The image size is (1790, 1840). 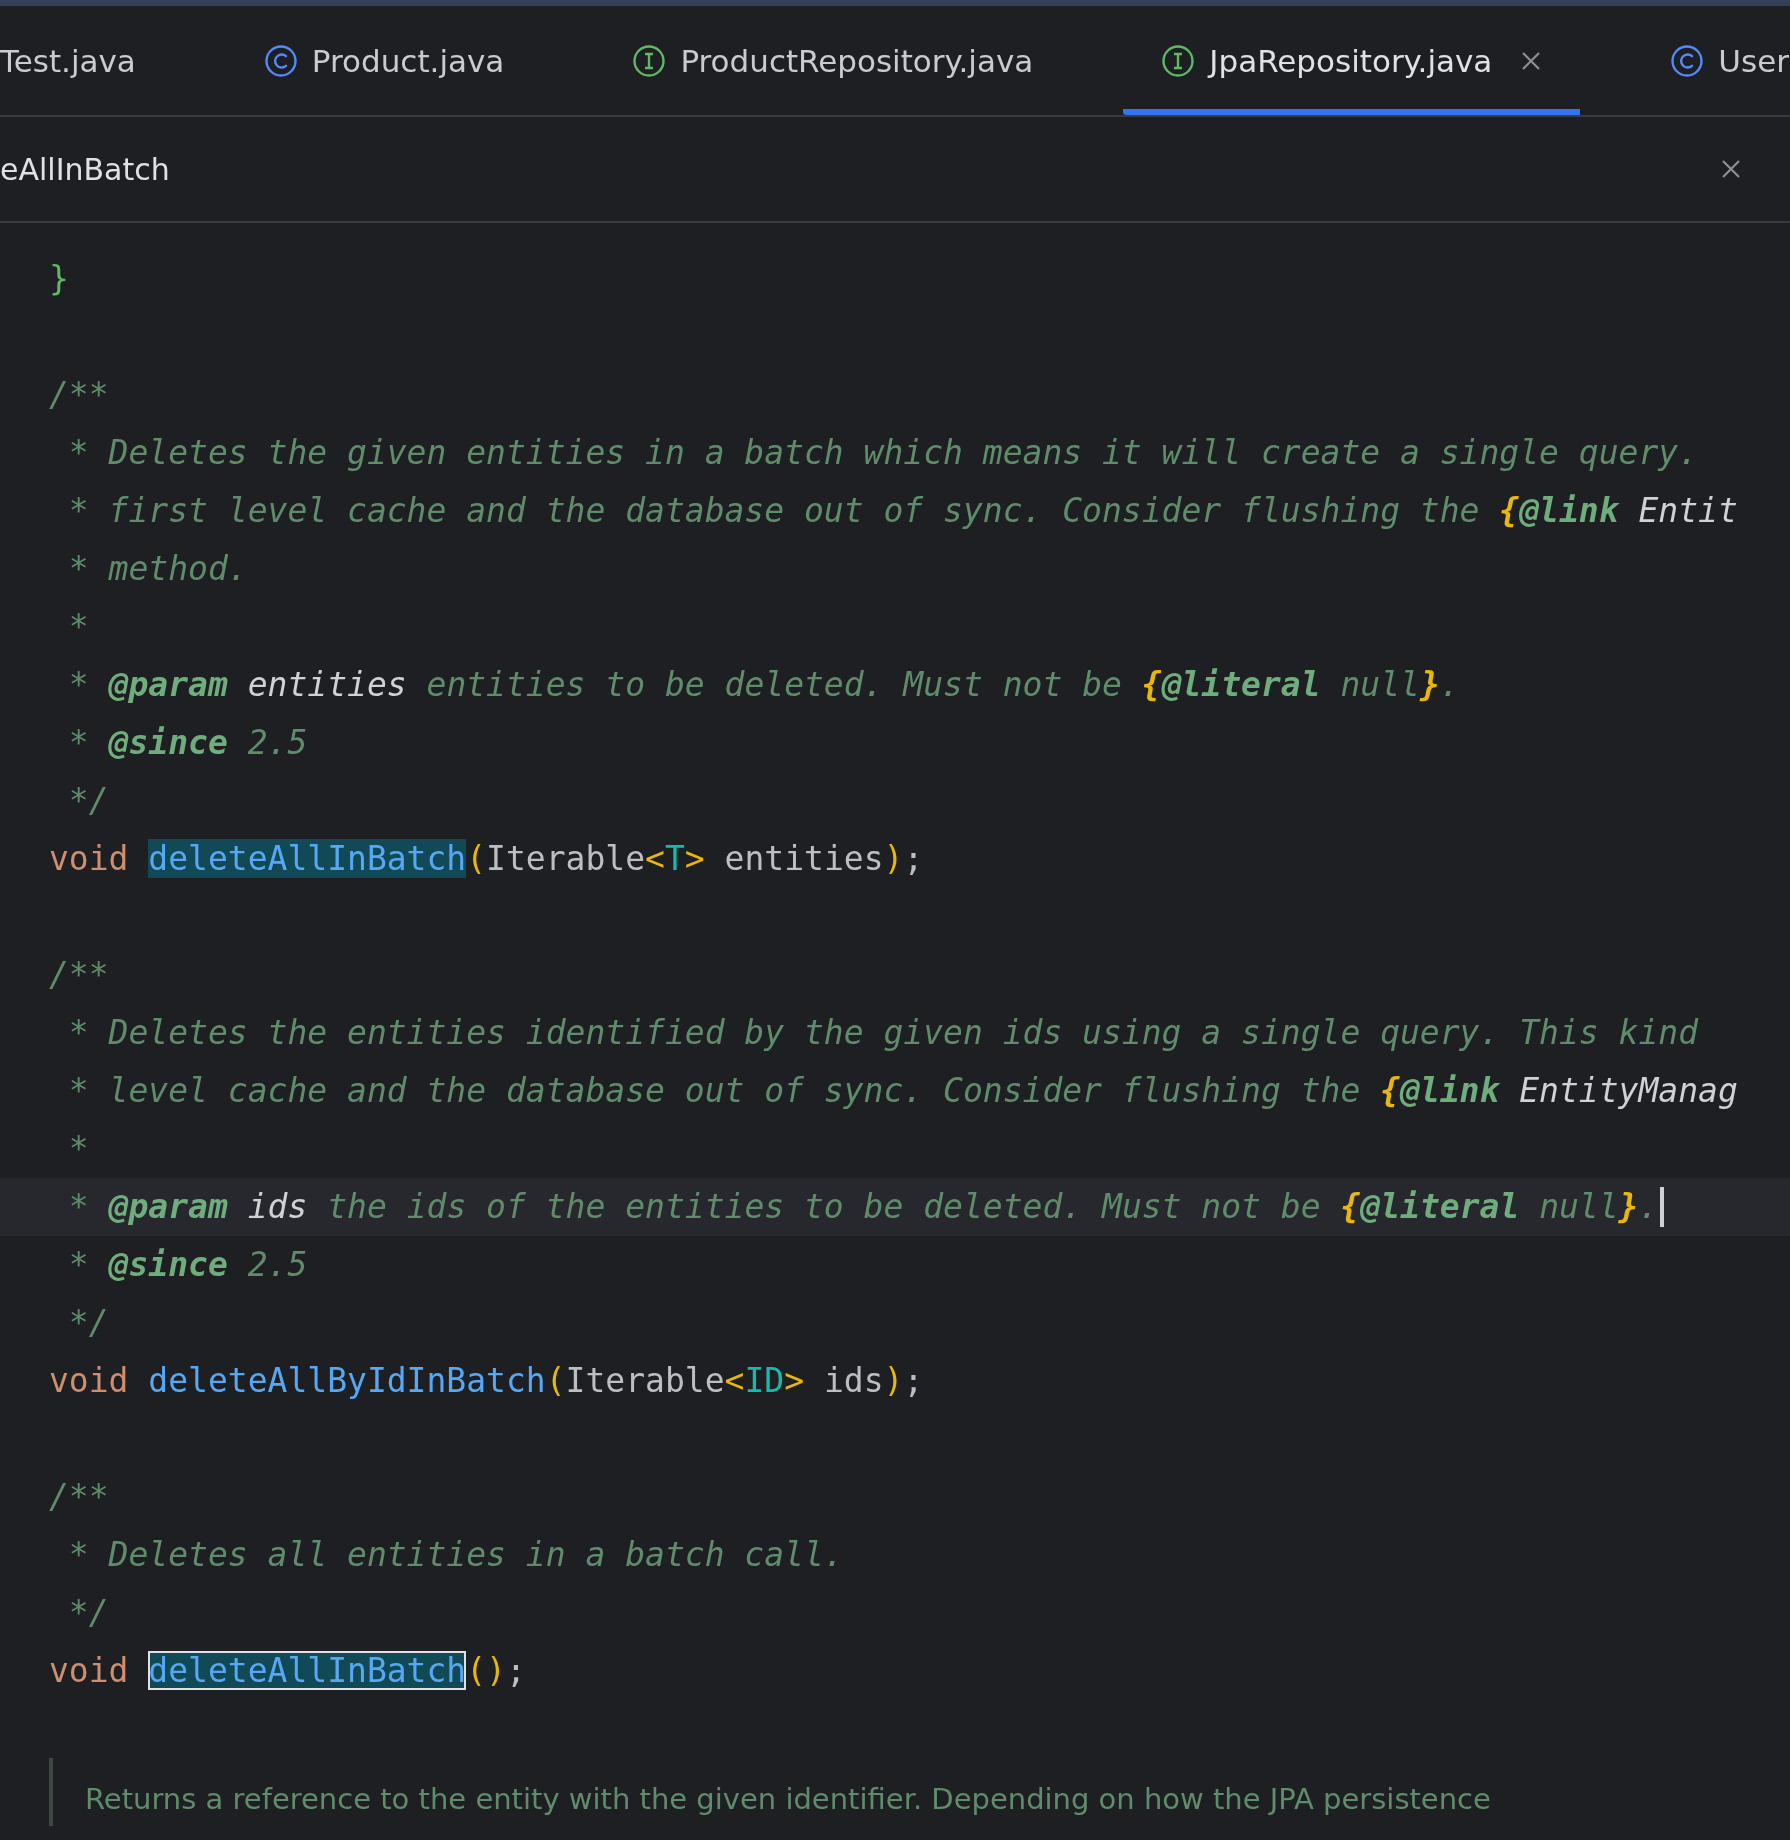 What do you see at coordinates (455, 1555) in the screenshot?
I see `code-line: * Deletes all entities in a batch call.` at bounding box center [455, 1555].